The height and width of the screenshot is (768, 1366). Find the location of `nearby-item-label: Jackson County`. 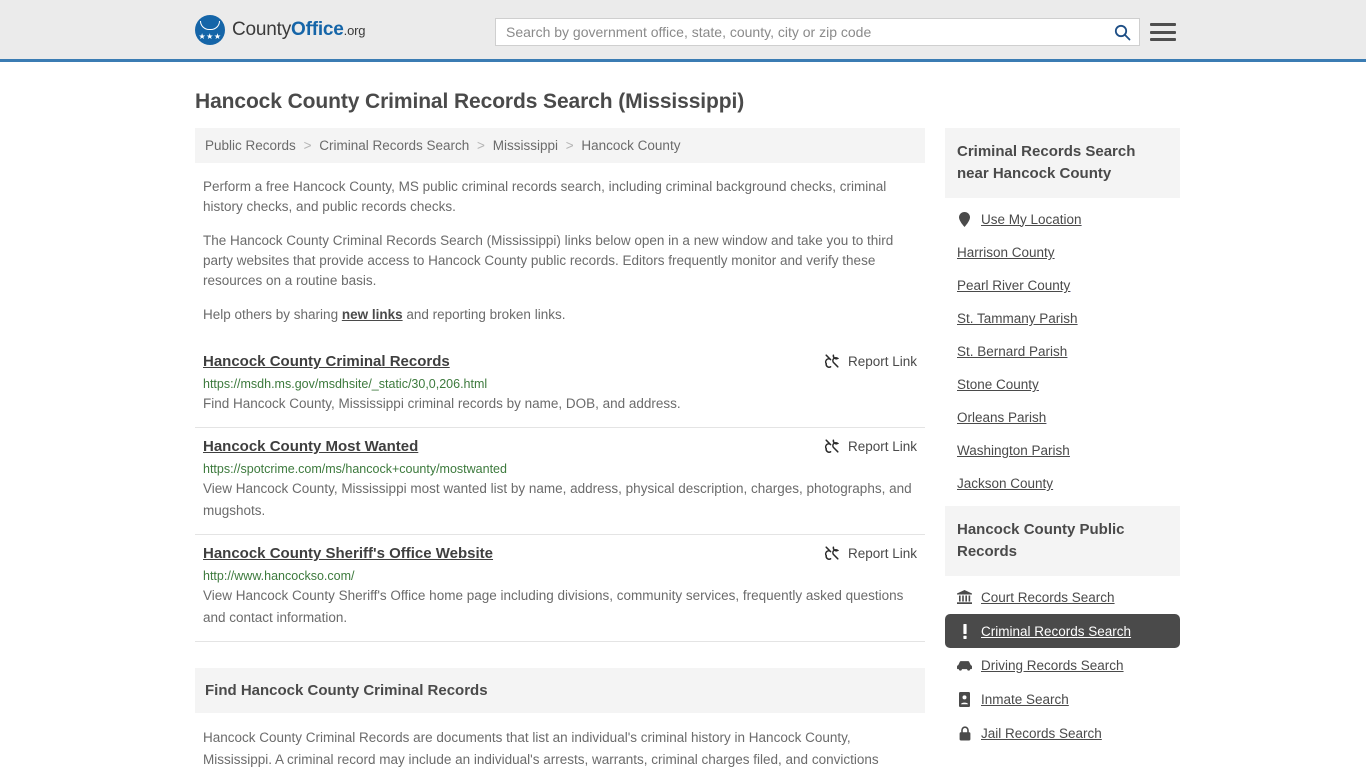

nearby-item-label: Jackson County is located at coordinates (1005, 483).